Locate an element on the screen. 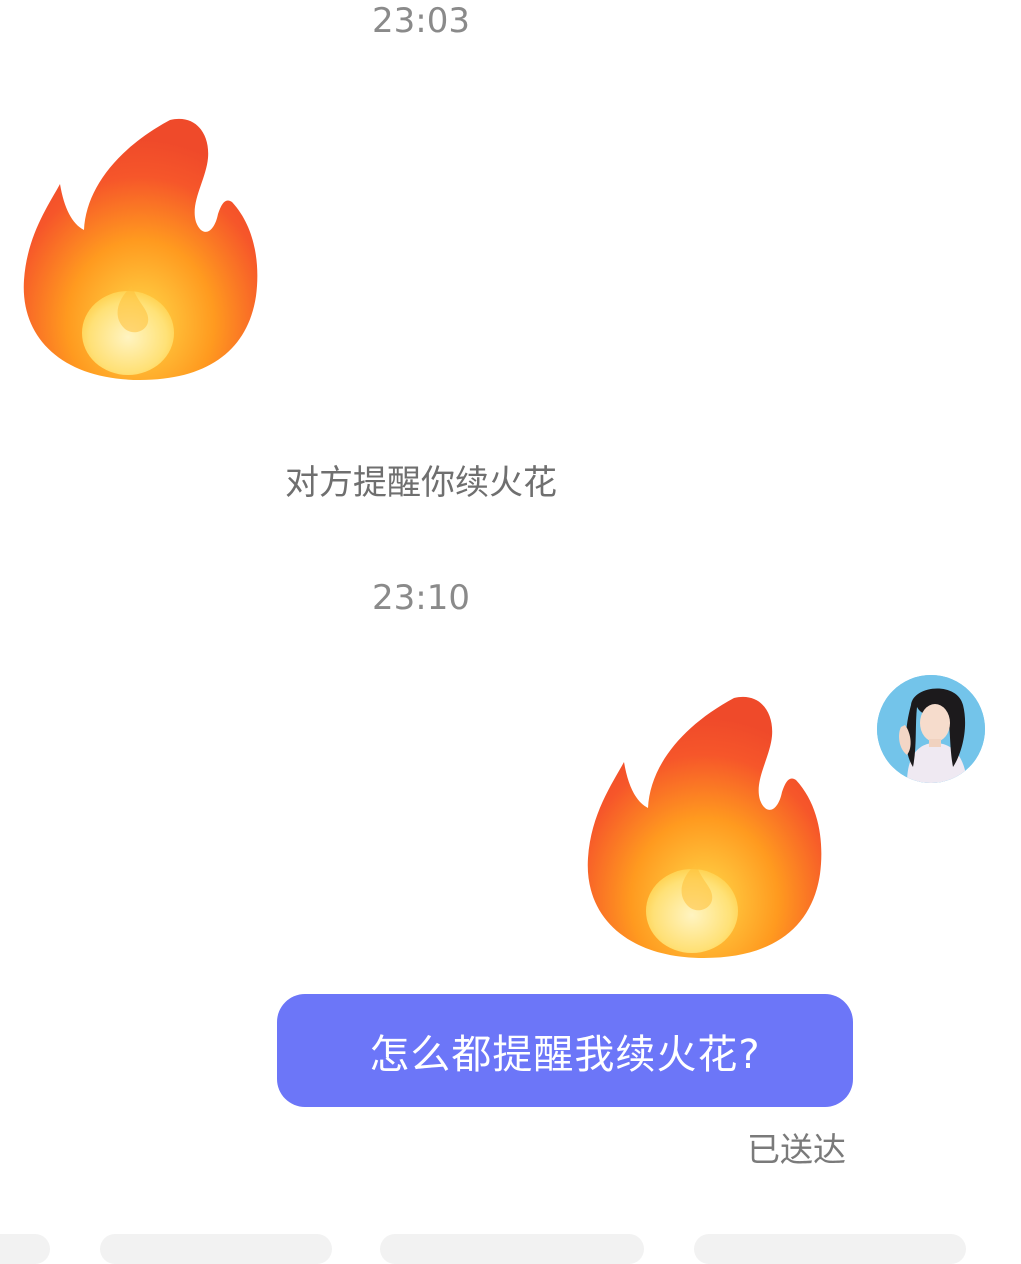  timestamp: 23:03 is located at coordinates (421, 21).